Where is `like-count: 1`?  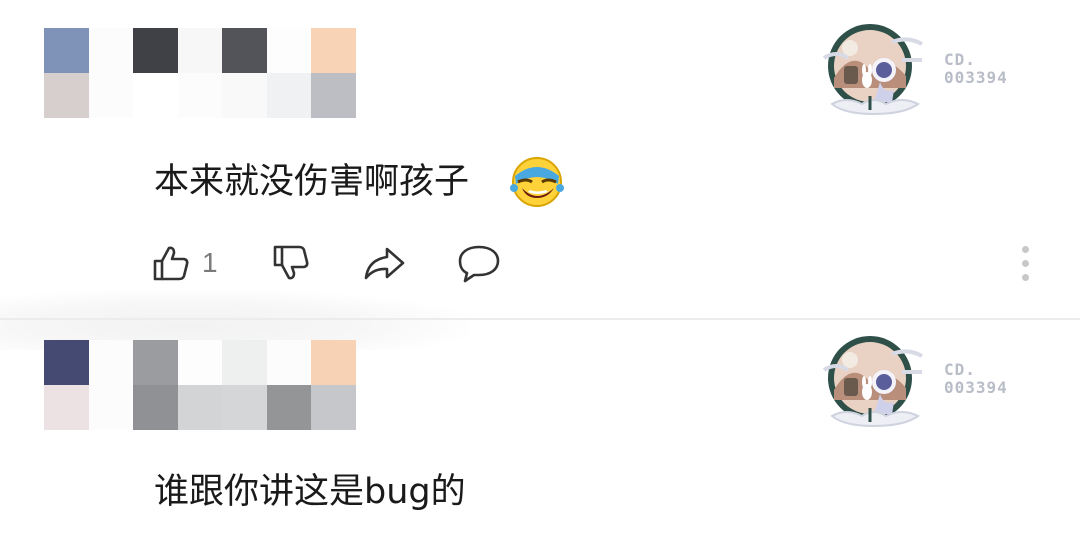
like-count: 1 is located at coordinates (210, 262).